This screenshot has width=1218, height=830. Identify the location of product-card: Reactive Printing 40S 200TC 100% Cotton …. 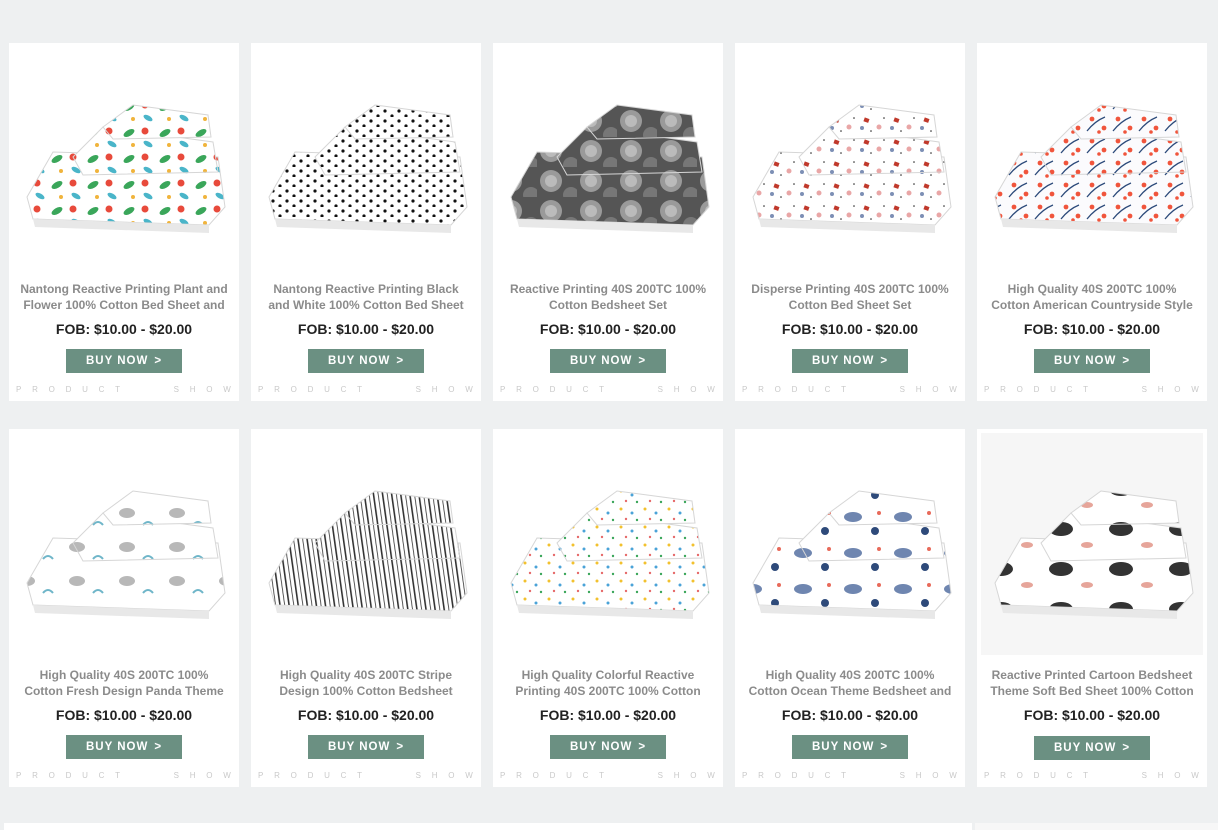
(608, 222).